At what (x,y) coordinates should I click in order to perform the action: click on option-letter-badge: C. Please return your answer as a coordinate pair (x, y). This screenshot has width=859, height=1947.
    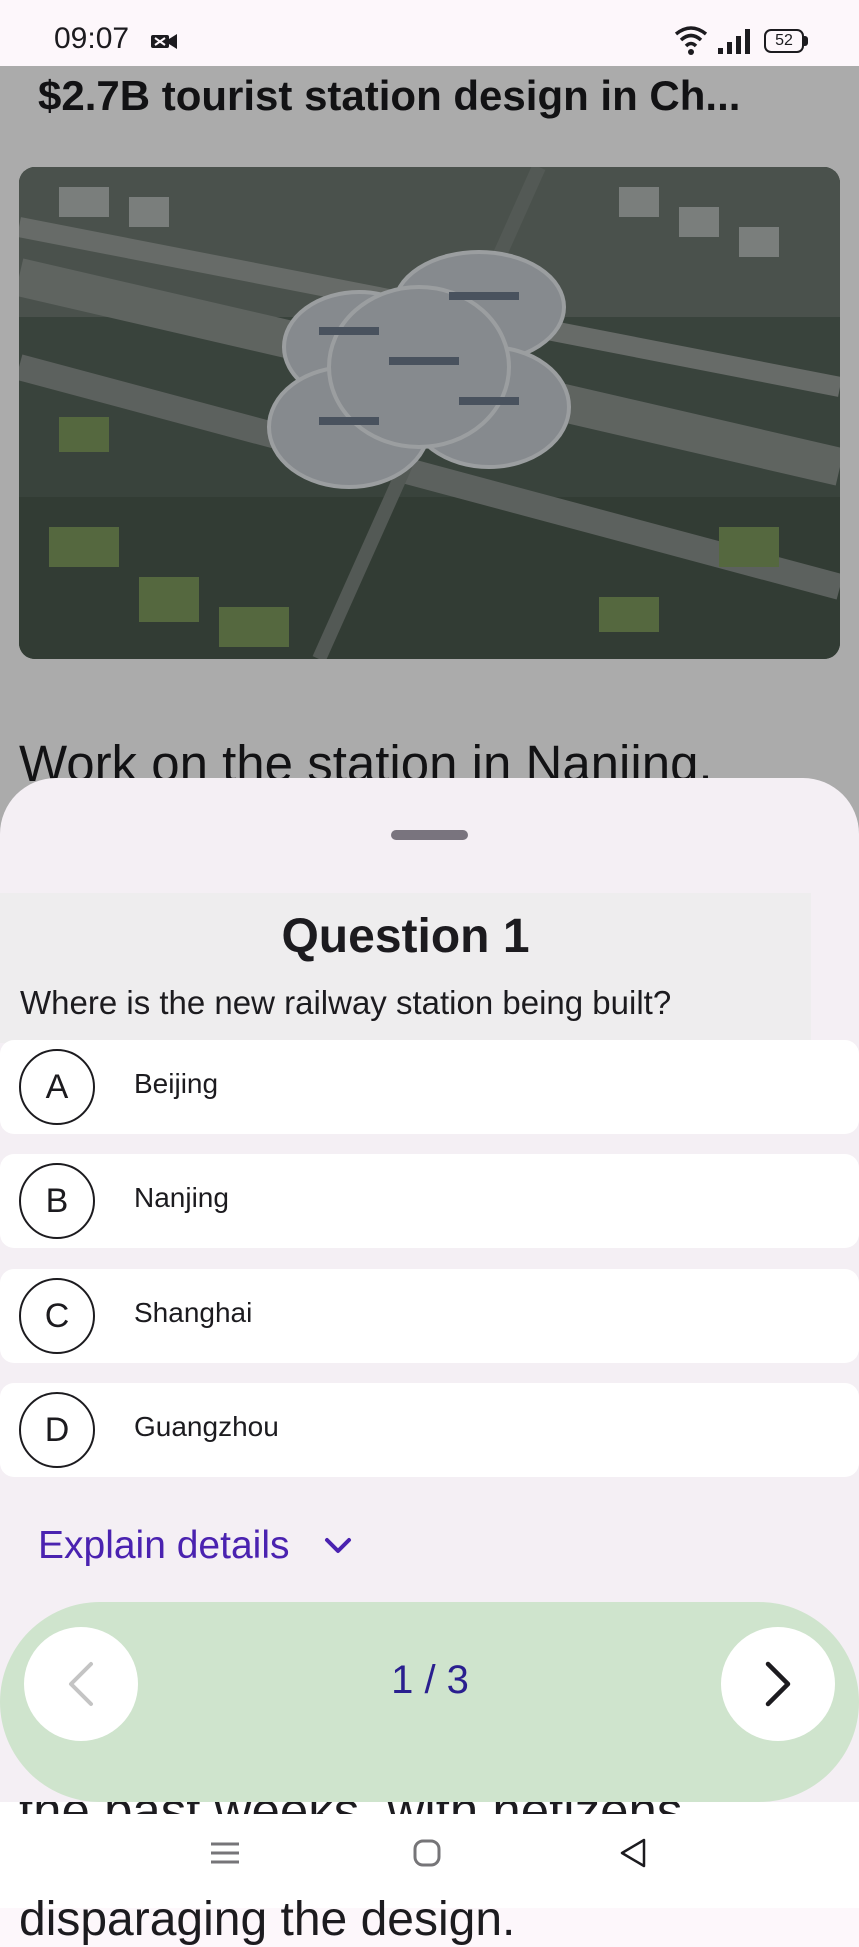
    Looking at the image, I should click on (57, 1316).